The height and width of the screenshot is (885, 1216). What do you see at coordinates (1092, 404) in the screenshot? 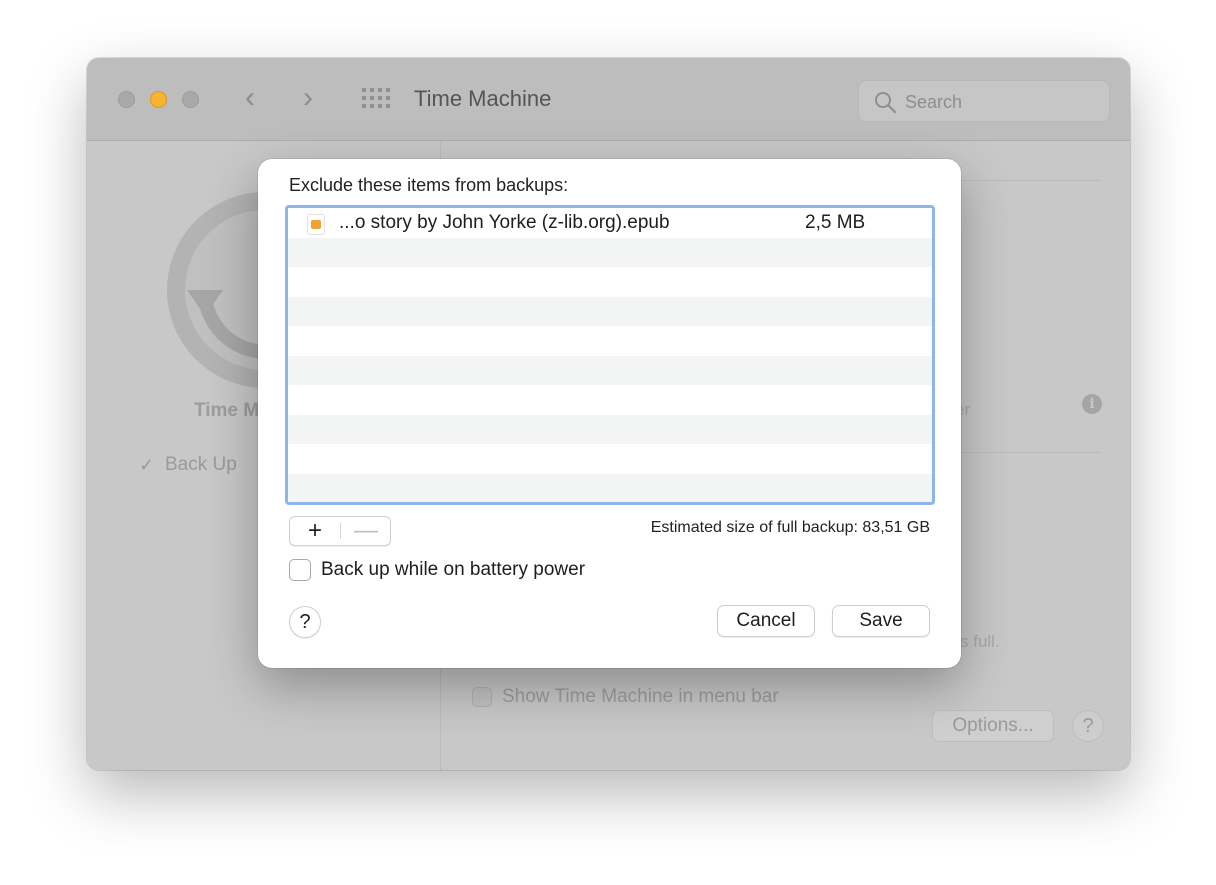
I see `info-icon: i` at bounding box center [1092, 404].